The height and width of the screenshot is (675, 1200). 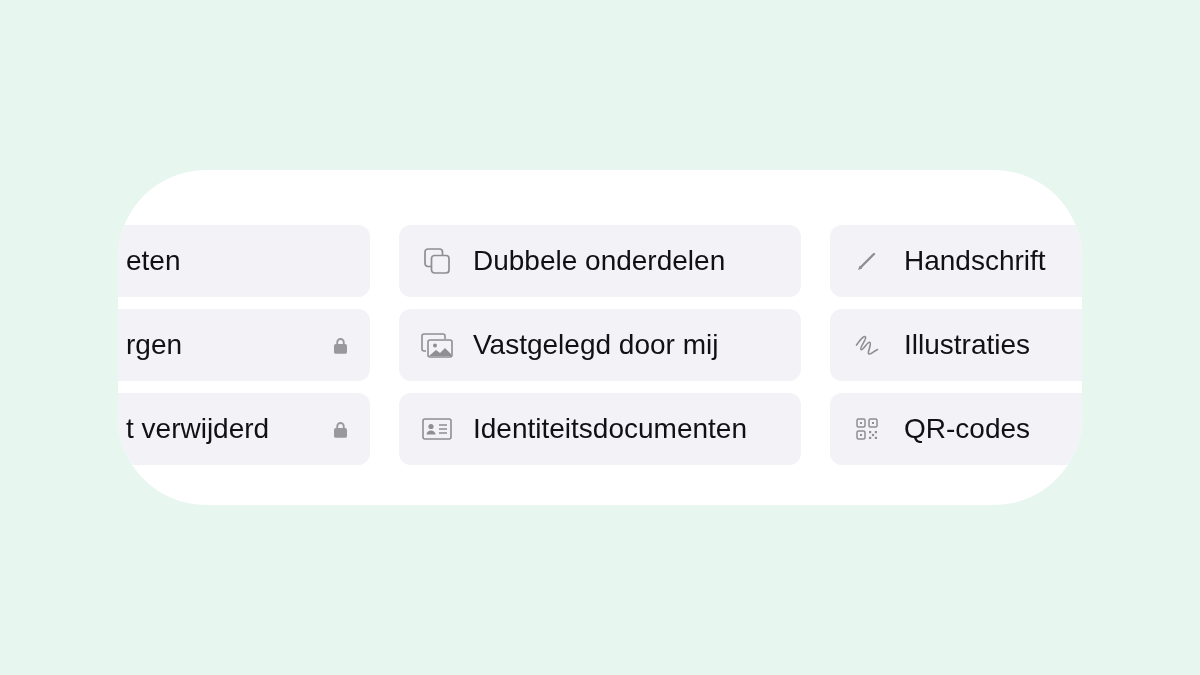 I want to click on qr-code-icon, so click(x=867, y=429).